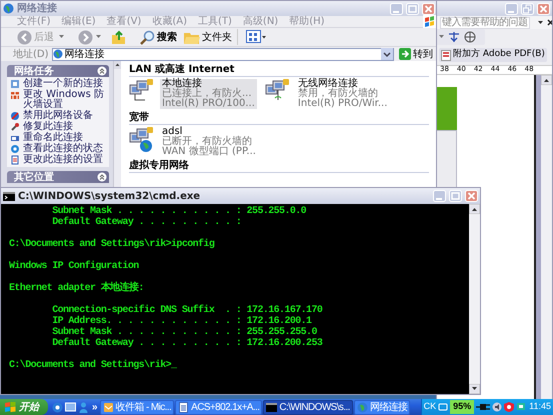 The width and height of the screenshot is (553, 415). What do you see at coordinates (382, 407) in the screenshot?
I see `taskbar-button: 网络连接` at bounding box center [382, 407].